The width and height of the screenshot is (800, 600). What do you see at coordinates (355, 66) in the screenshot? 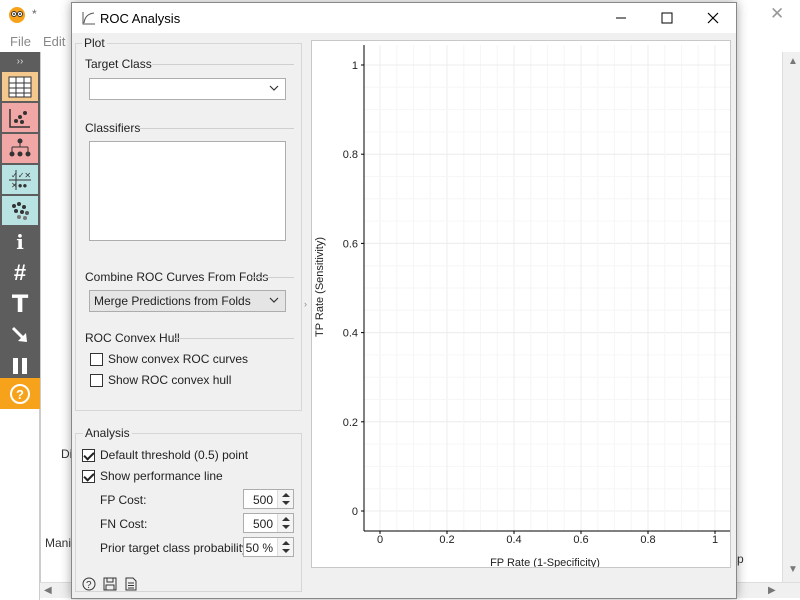
I see `y-tick-label: 1` at bounding box center [355, 66].